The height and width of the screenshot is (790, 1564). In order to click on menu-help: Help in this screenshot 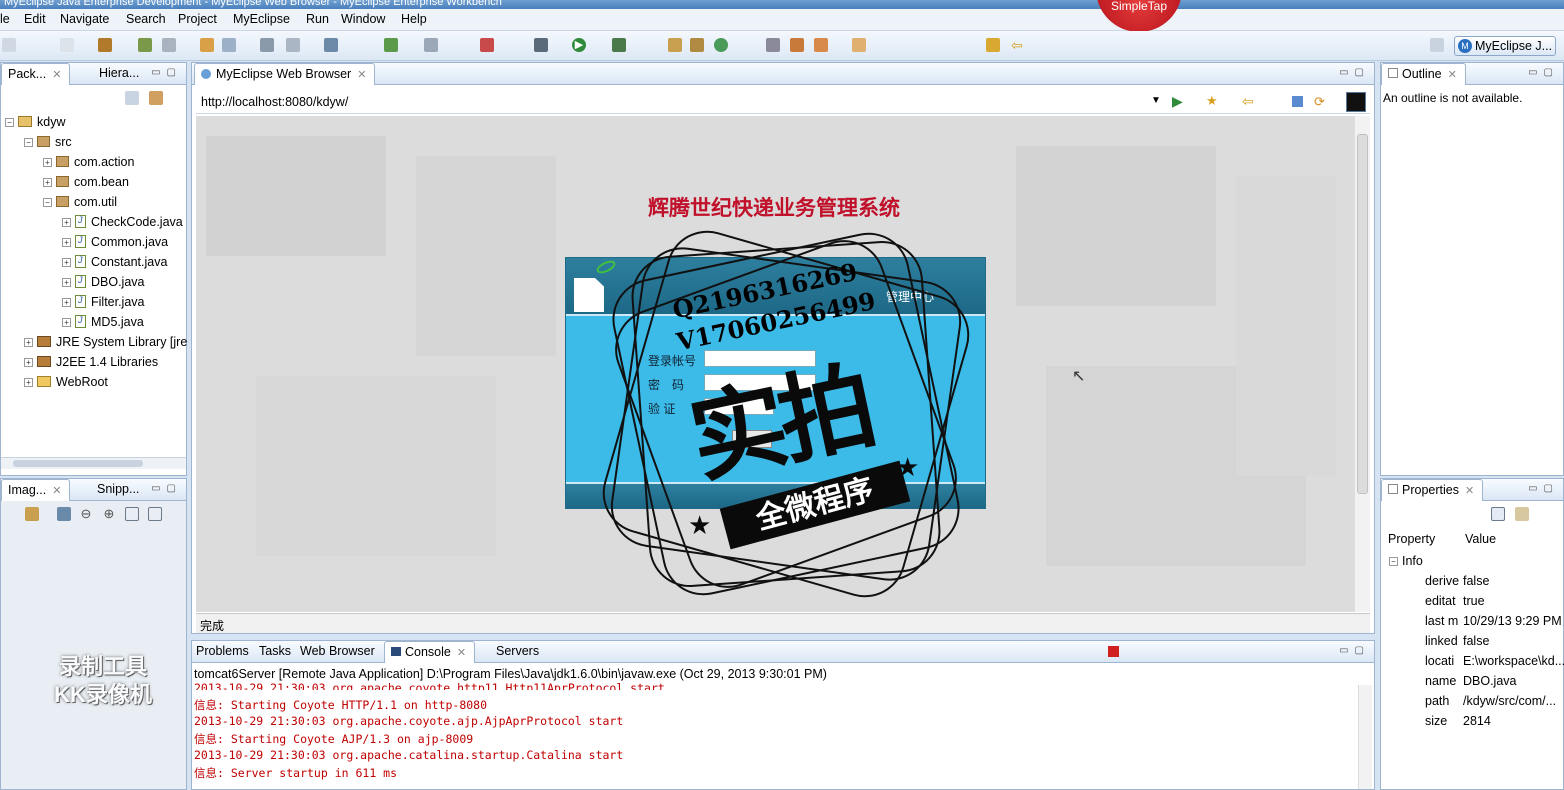, I will do `click(414, 19)`.